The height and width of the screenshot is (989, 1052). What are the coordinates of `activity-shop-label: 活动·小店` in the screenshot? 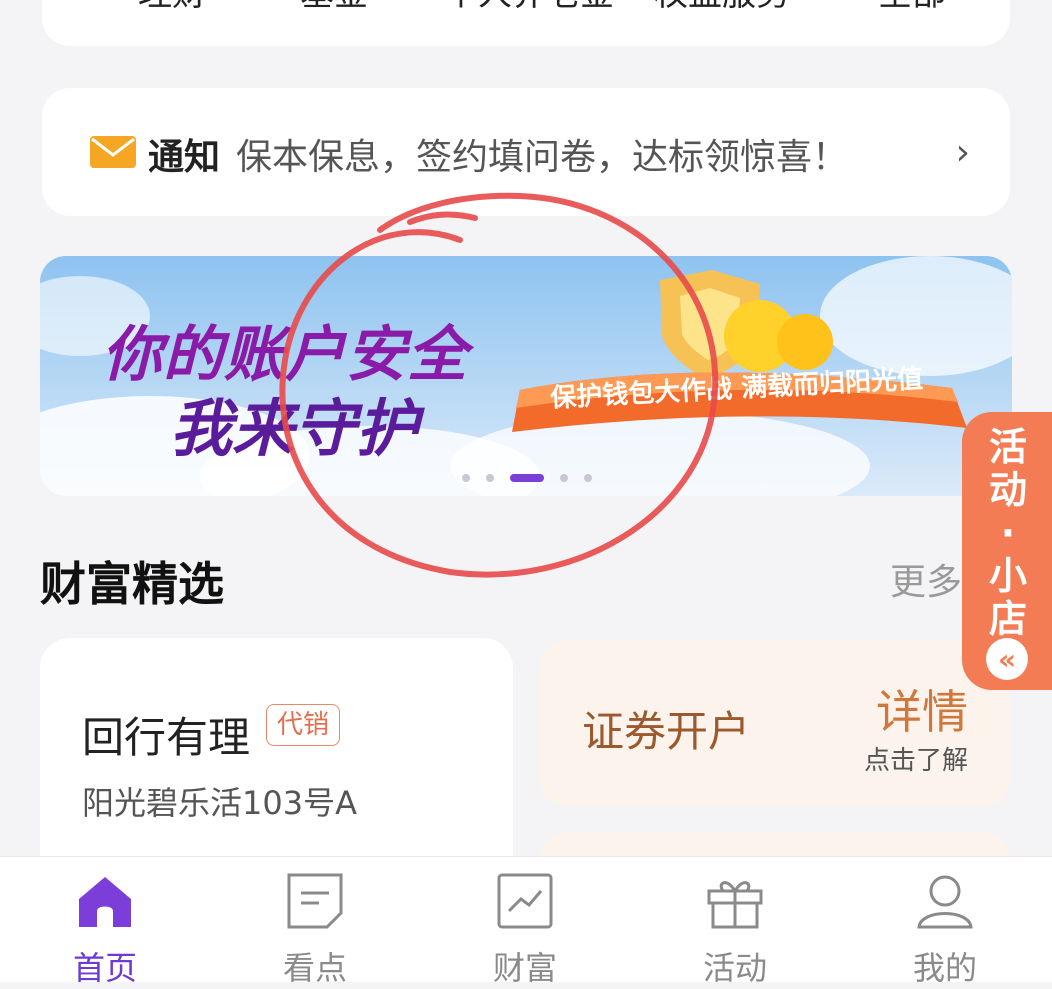 It's located at (1007, 533).